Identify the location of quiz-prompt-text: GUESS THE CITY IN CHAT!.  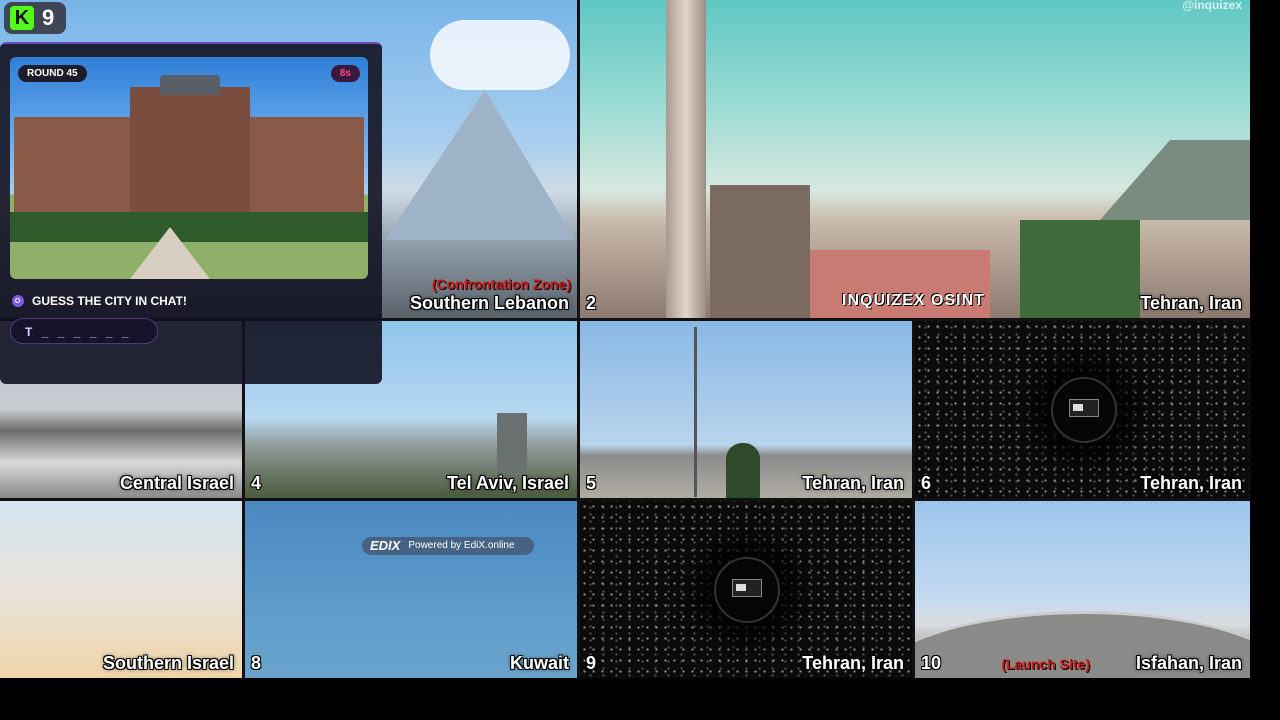
(109, 301).